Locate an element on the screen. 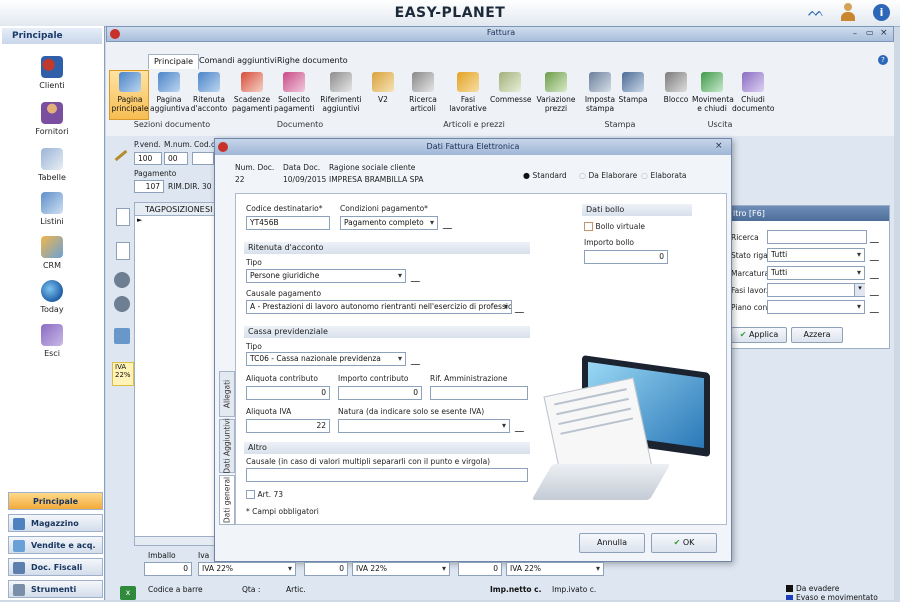 The height and width of the screenshot is (602, 900). filter-ricerca-input is located at coordinates (817, 237).